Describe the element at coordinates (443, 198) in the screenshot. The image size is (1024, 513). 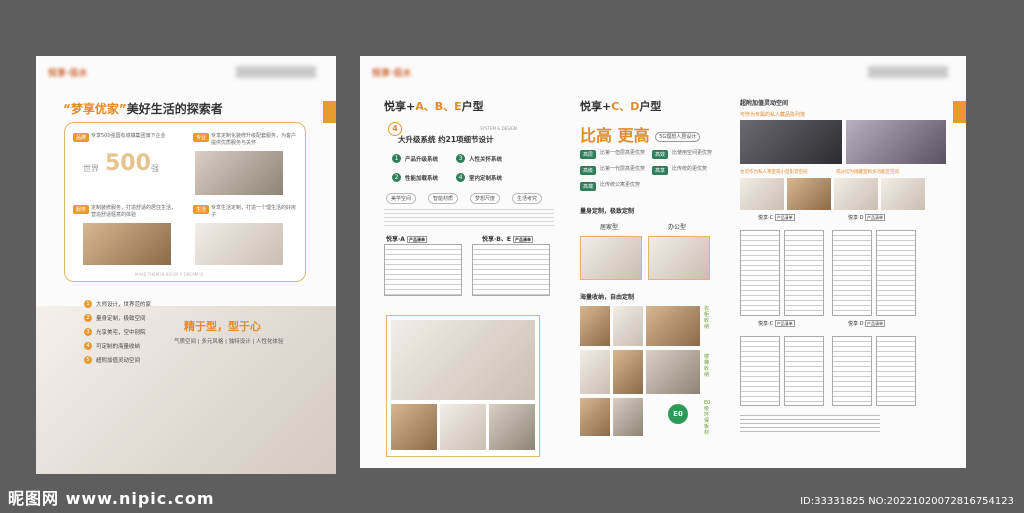
I see `pill-2: 智能材质` at that location.